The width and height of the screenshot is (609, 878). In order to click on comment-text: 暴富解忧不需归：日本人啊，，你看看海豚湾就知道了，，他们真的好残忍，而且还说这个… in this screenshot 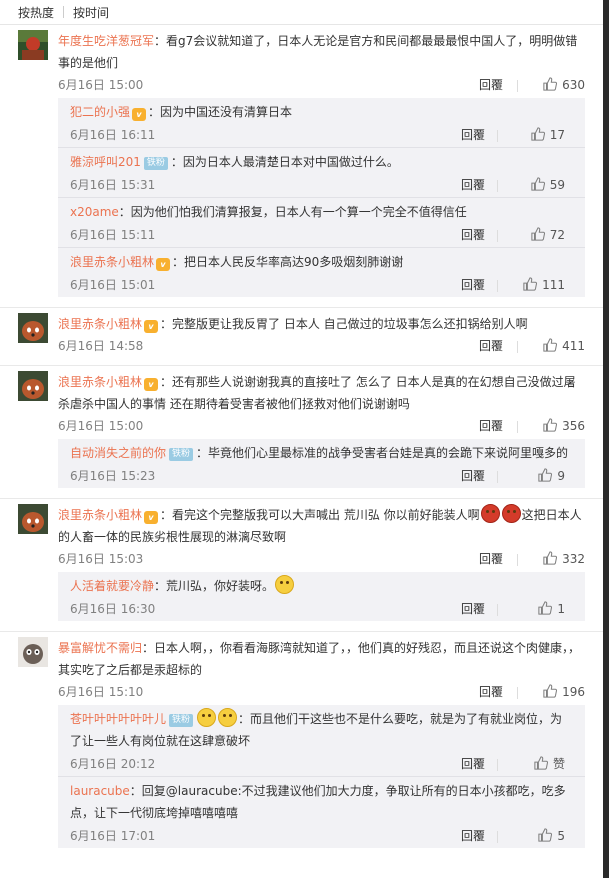, I will do `click(321, 659)`.